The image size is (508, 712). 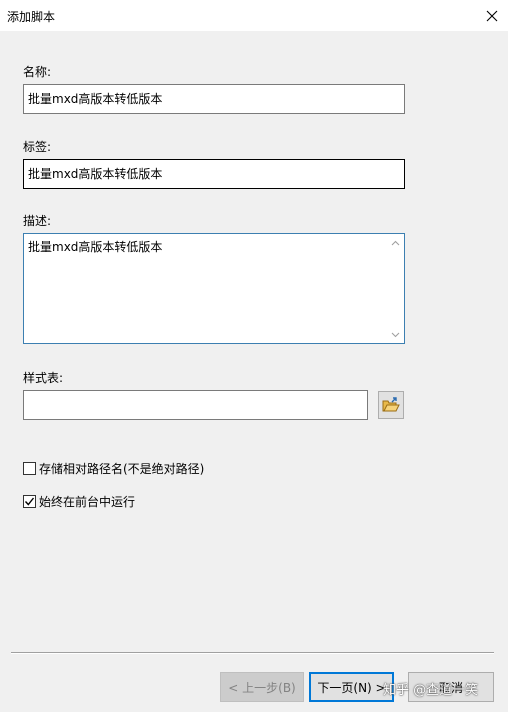 I want to click on name-label: 名称:, so click(x=37, y=72).